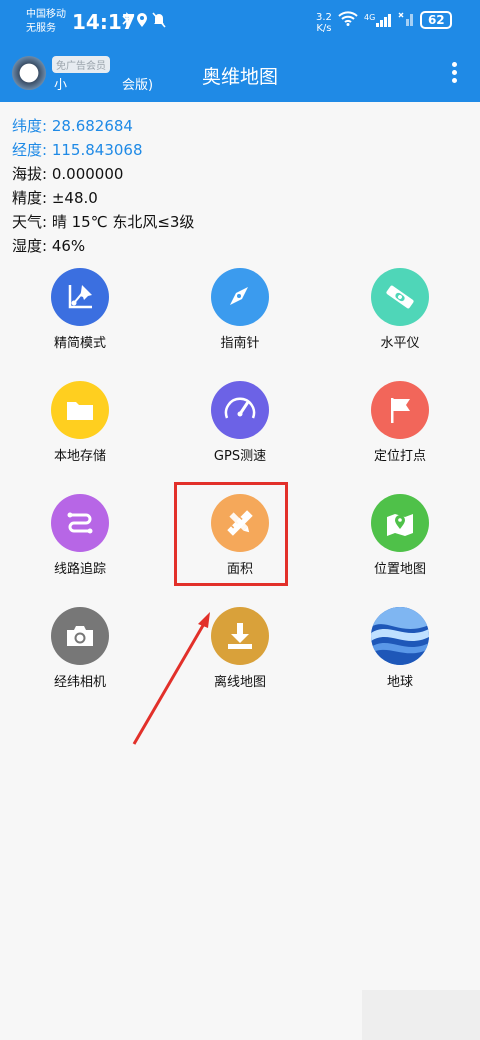 This screenshot has width=480, height=1040. What do you see at coordinates (436, 20) in the screenshot?
I see `battery-indicator: 62` at bounding box center [436, 20].